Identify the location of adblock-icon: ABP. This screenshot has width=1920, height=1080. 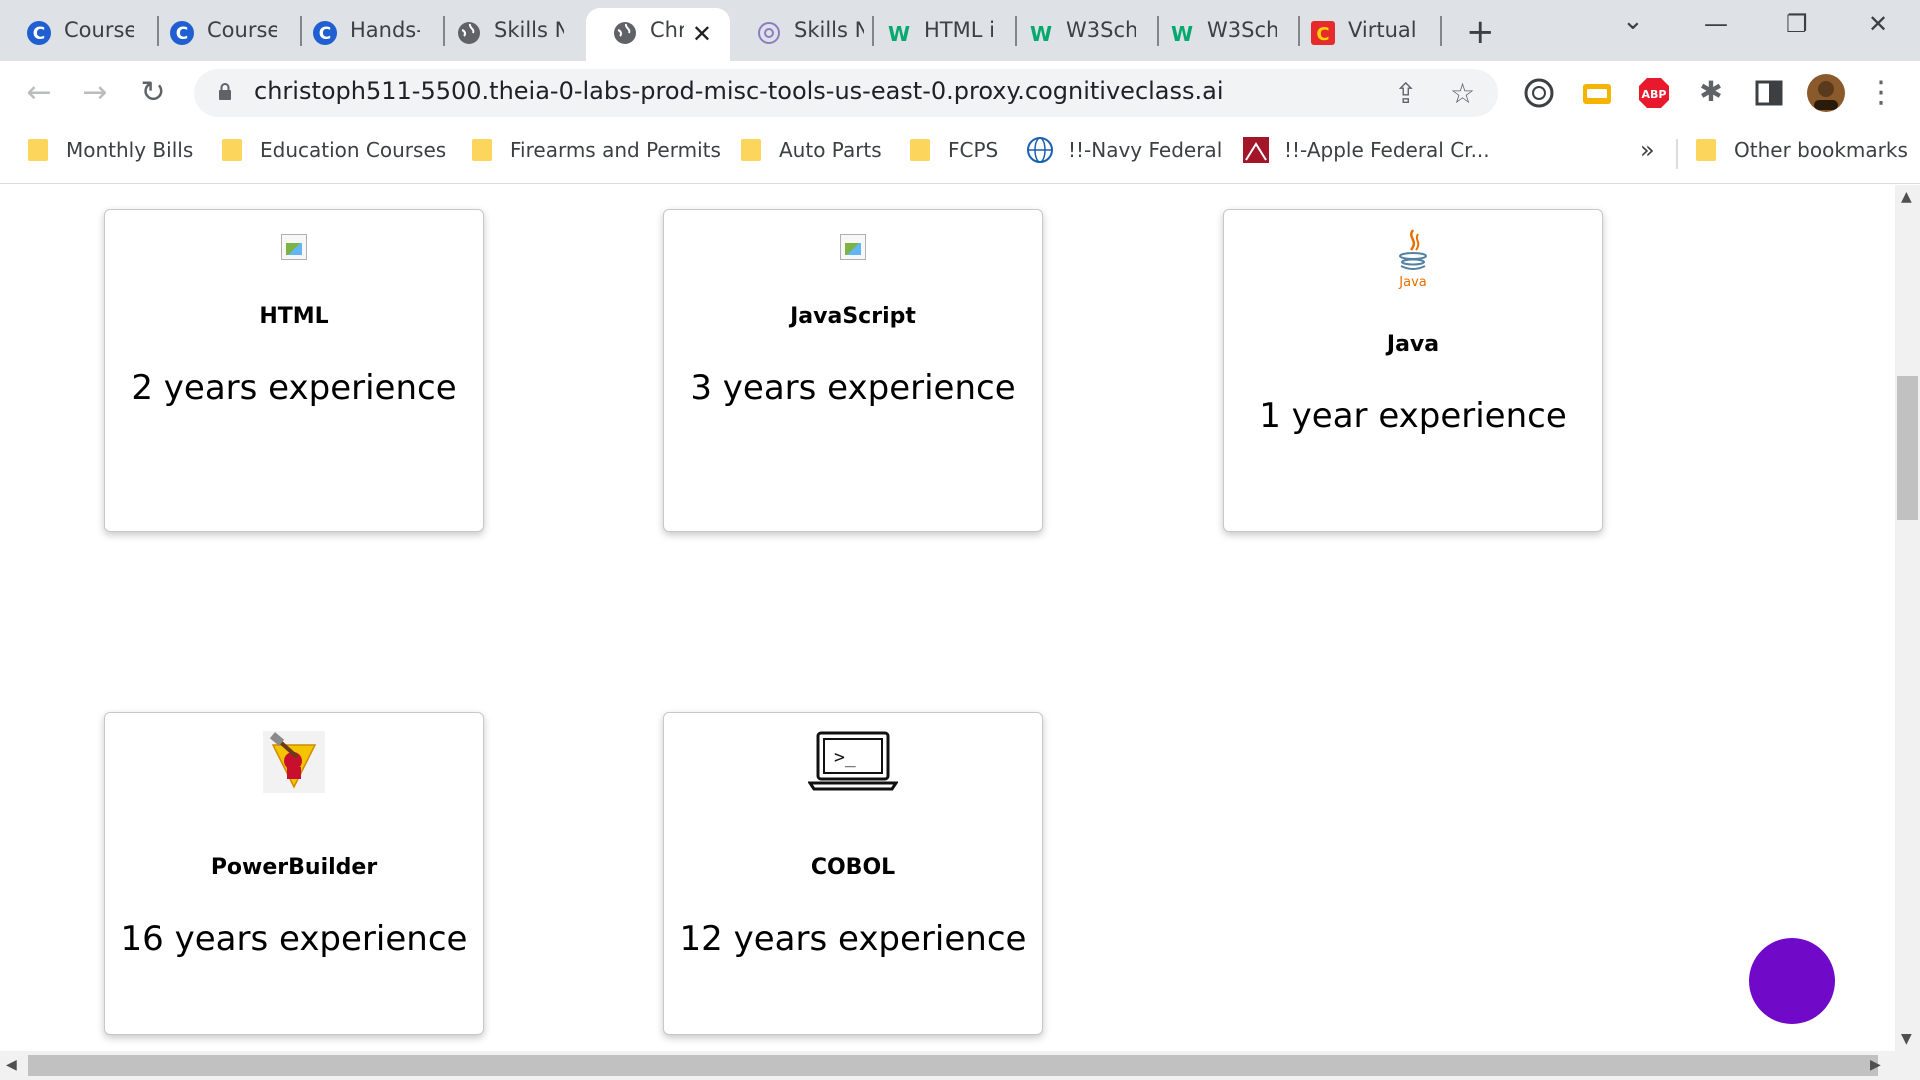
(1654, 93).